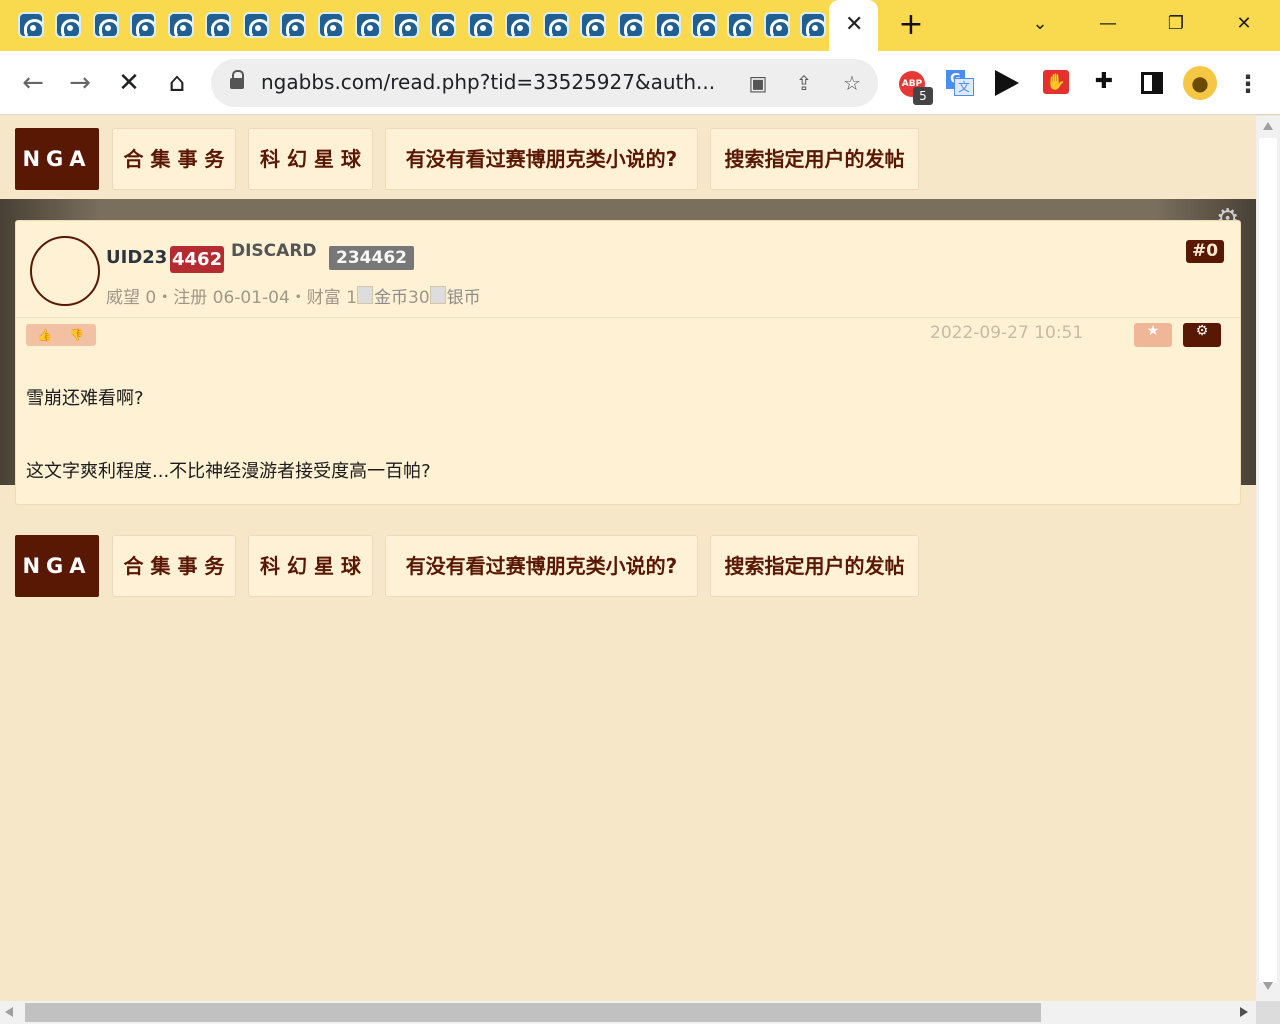 Image resolution: width=1280 pixels, height=1024 pixels. Describe the element at coordinates (1205, 251) in the screenshot. I see `floor-number: #0` at that location.